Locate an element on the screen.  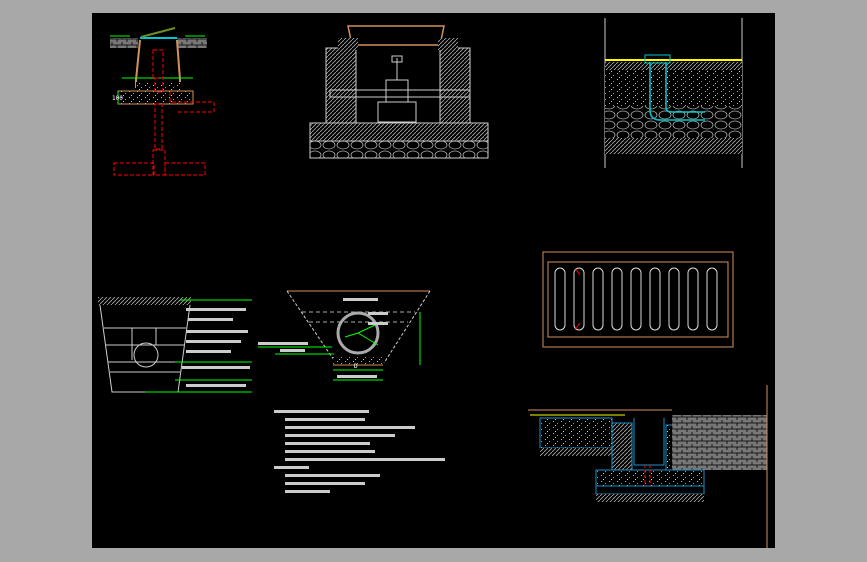
inlet-section is located at coordinates (673, 93).